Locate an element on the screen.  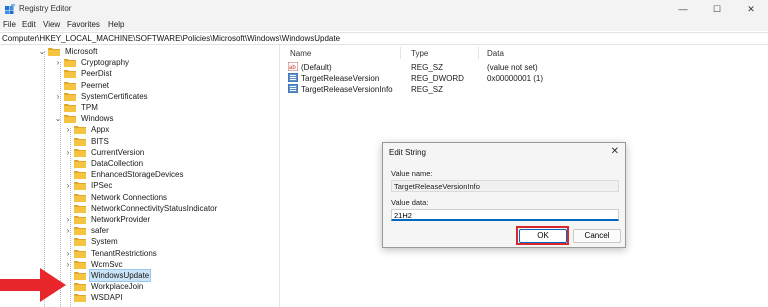
tree-item: › NetworkProvider is located at coordinates (107, 219).